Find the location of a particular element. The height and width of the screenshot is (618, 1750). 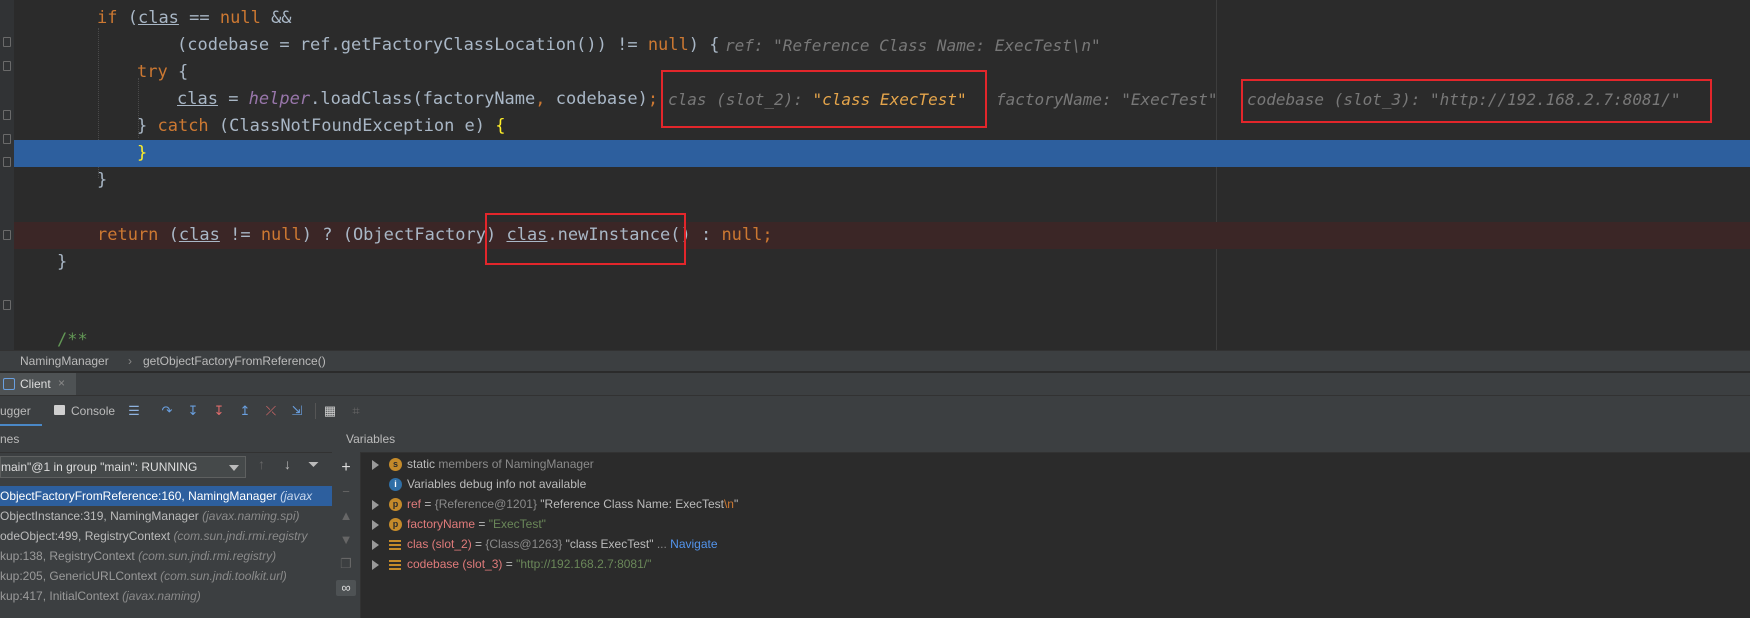

move-up-icon: ▲ is located at coordinates (346, 516).